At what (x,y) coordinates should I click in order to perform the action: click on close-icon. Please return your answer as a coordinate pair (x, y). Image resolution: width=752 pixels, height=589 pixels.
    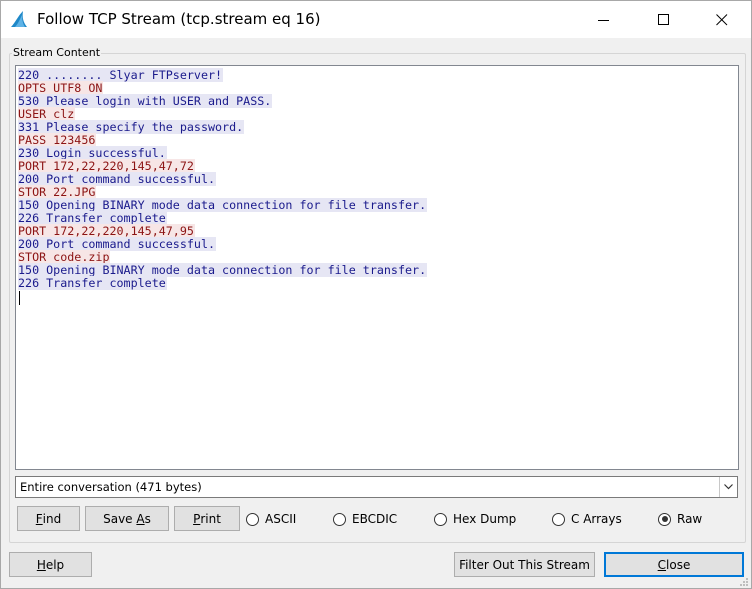
    Looking at the image, I should click on (722, 19).